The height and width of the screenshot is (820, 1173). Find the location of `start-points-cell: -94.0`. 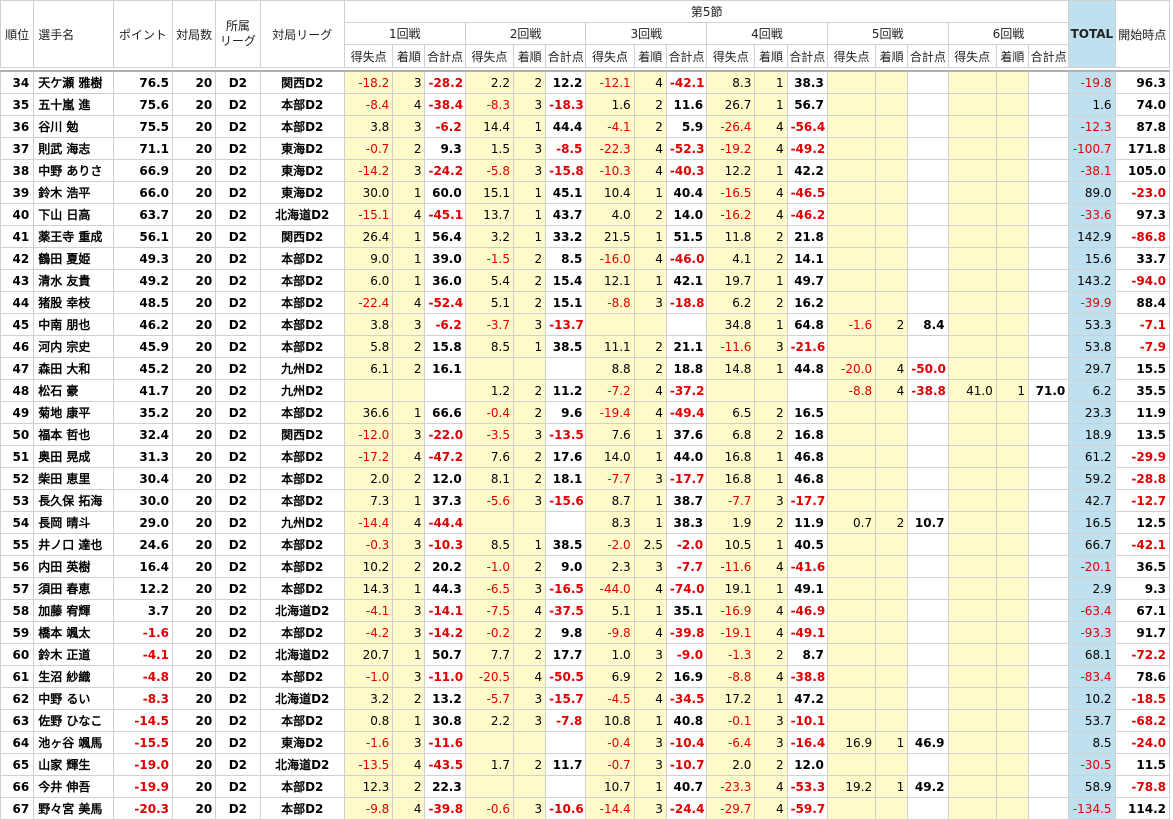

start-points-cell: -94.0 is located at coordinates (1142, 280).